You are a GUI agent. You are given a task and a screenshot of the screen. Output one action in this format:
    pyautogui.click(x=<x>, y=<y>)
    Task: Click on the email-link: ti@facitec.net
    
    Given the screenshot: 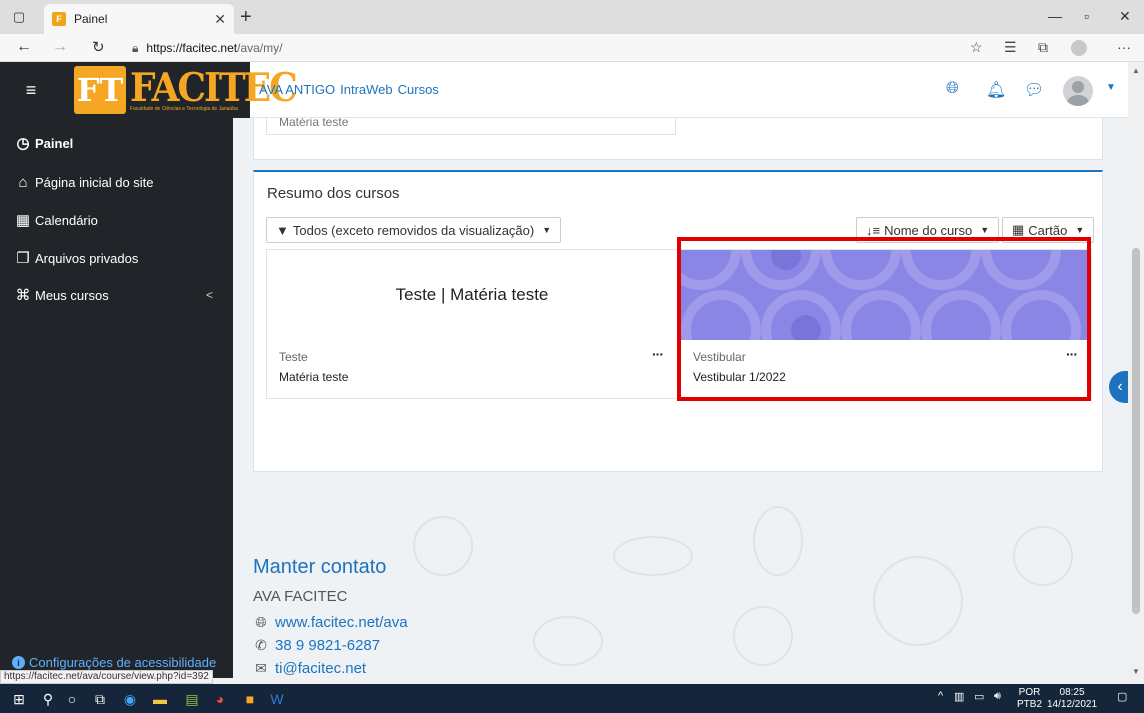 What is the action you would take?
    pyautogui.click(x=320, y=668)
    